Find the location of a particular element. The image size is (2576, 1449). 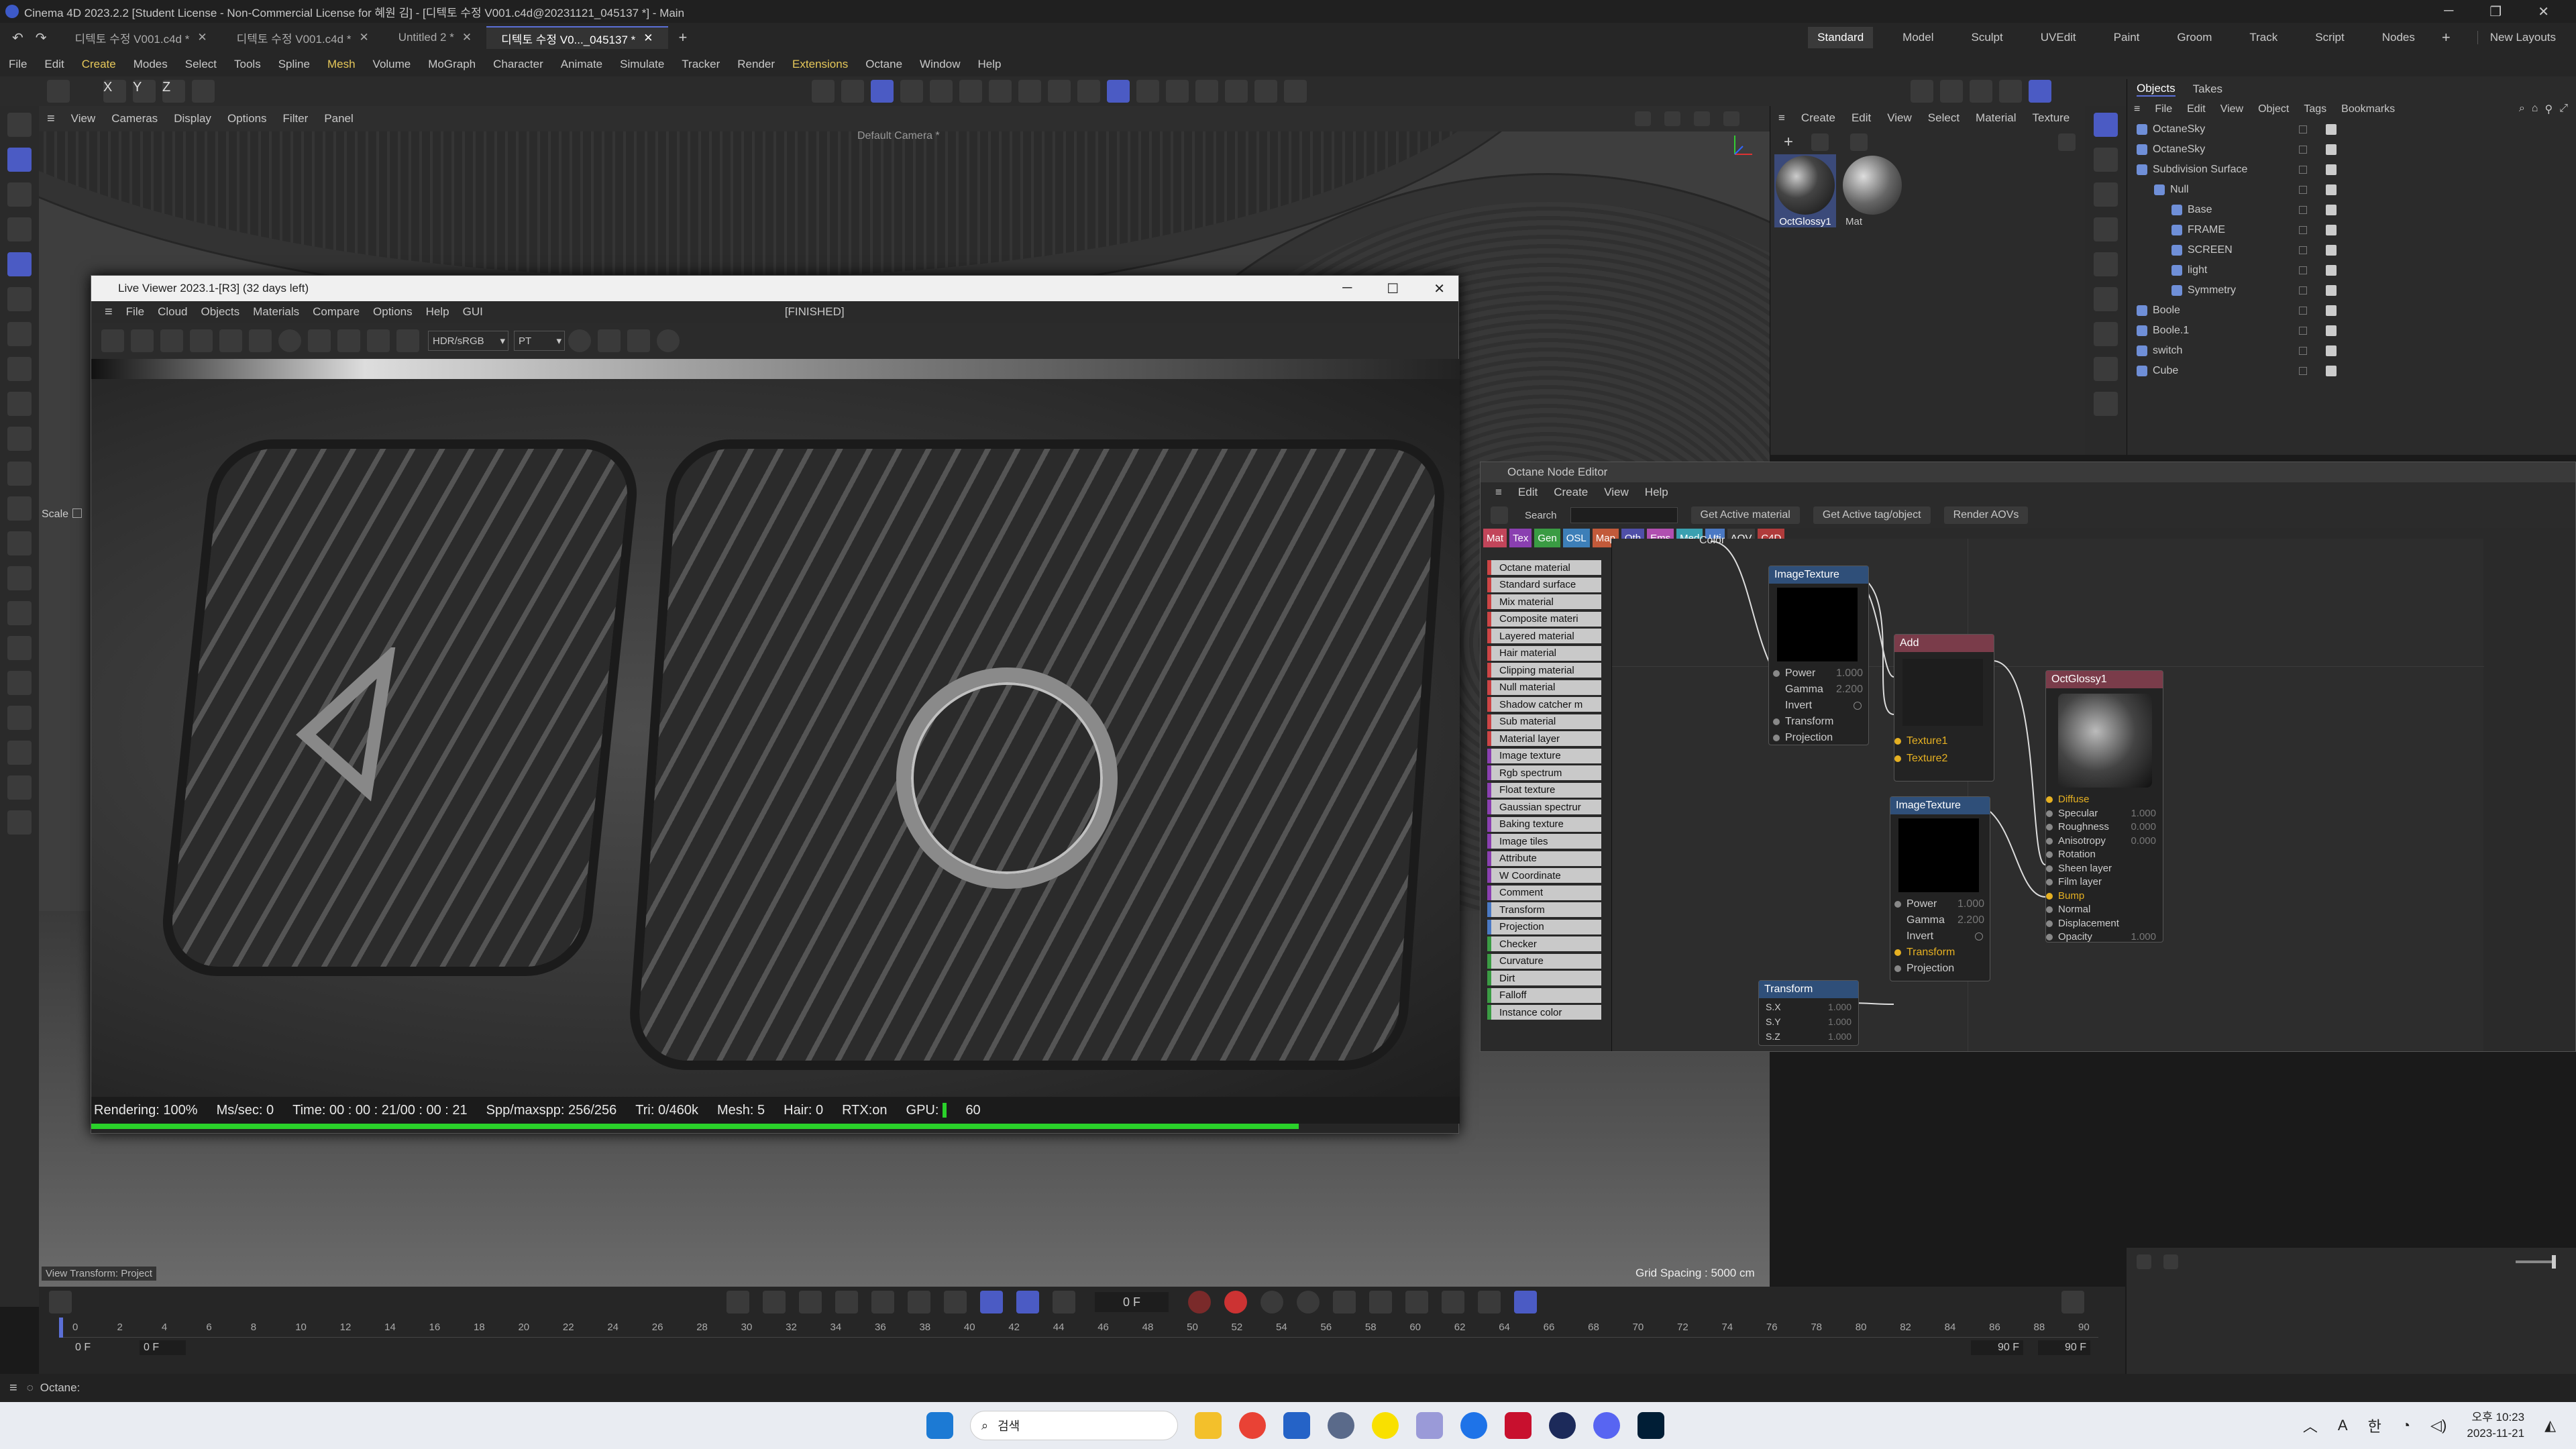

scale-lock-icon is located at coordinates (77, 513).